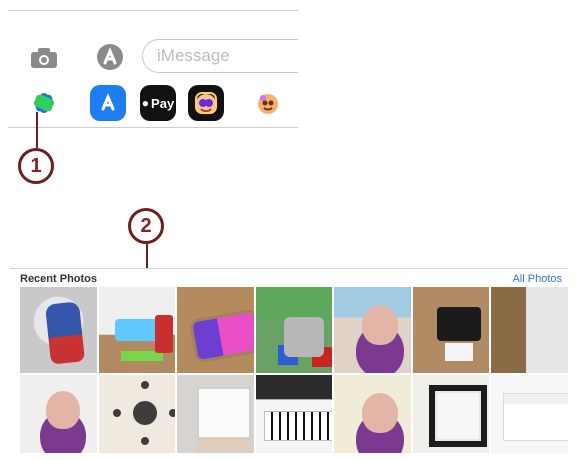 Image resolution: width=580 pixels, height=460 pixels. I want to click on photo-robot-toy, so click(303, 337).